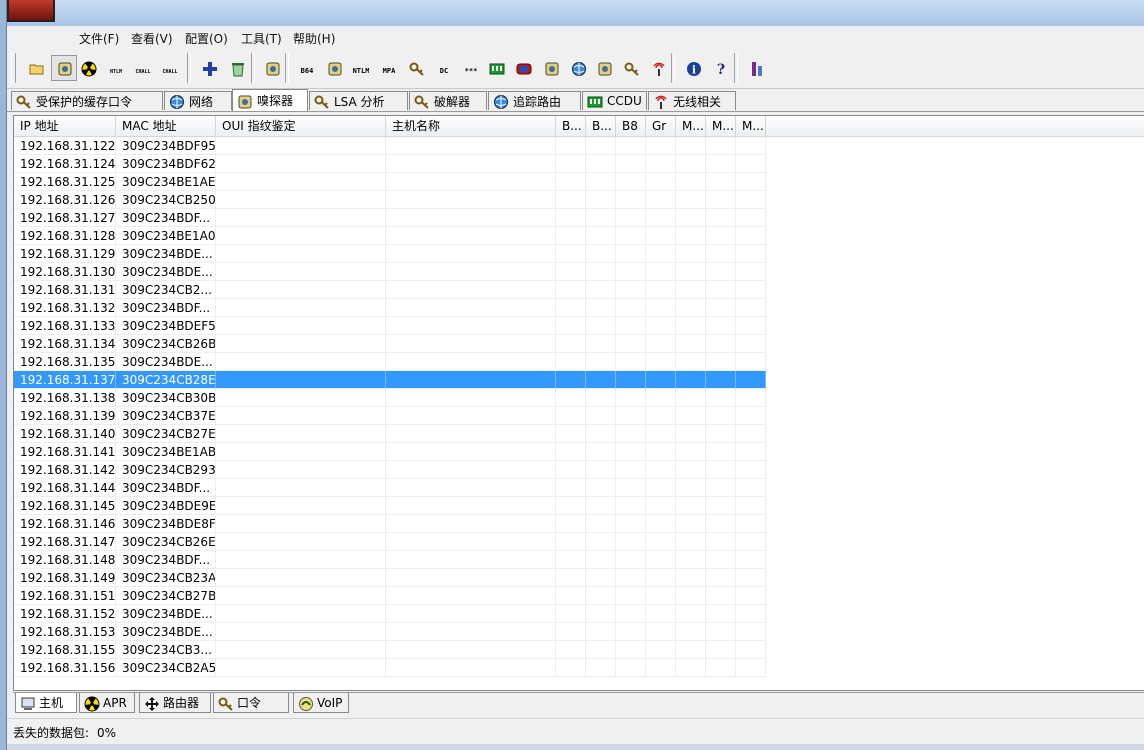  I want to click on table-row: 192.168.31.139 309C234CB37E, so click(390, 416).